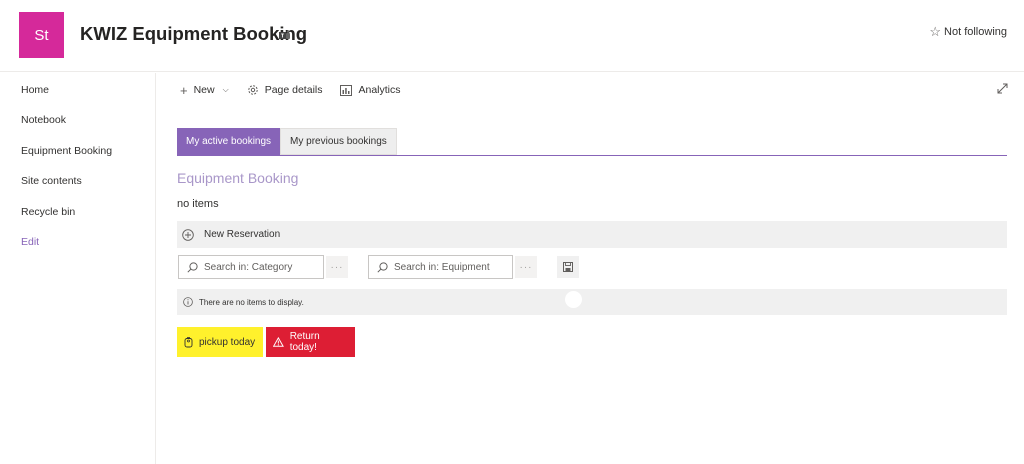 Image resolution: width=1024 pixels, height=464 pixels. Describe the element at coordinates (188, 341) in the screenshot. I see `tag-icon` at that location.